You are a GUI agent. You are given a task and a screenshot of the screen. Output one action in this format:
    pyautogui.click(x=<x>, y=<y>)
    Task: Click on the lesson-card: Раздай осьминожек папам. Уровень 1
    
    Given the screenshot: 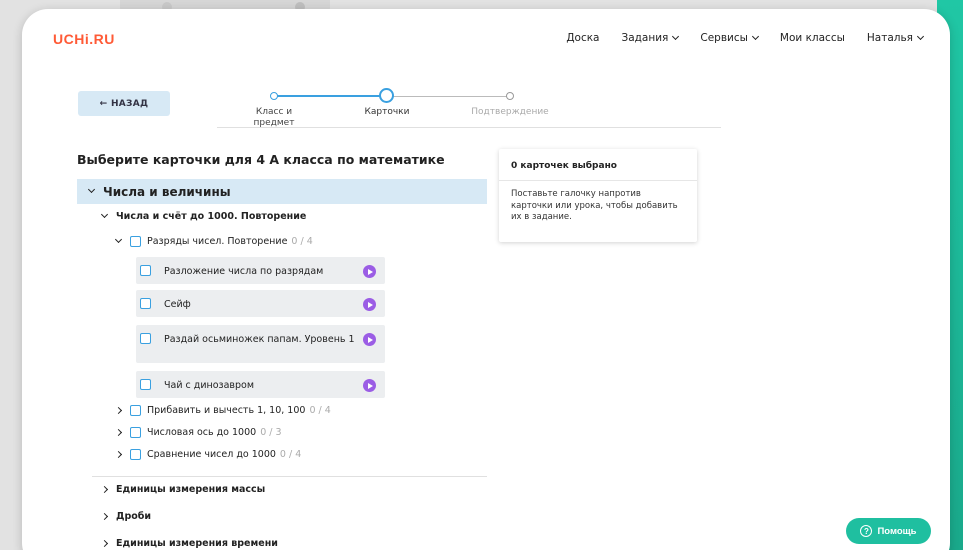 What is the action you would take?
    pyautogui.click(x=260, y=344)
    